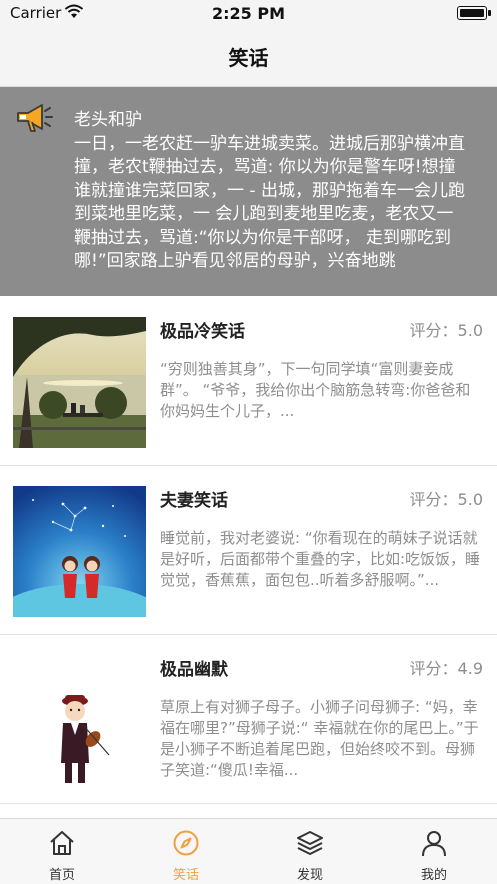 The image size is (497, 884). What do you see at coordinates (62, 843) in the screenshot?
I see `home-icon` at bounding box center [62, 843].